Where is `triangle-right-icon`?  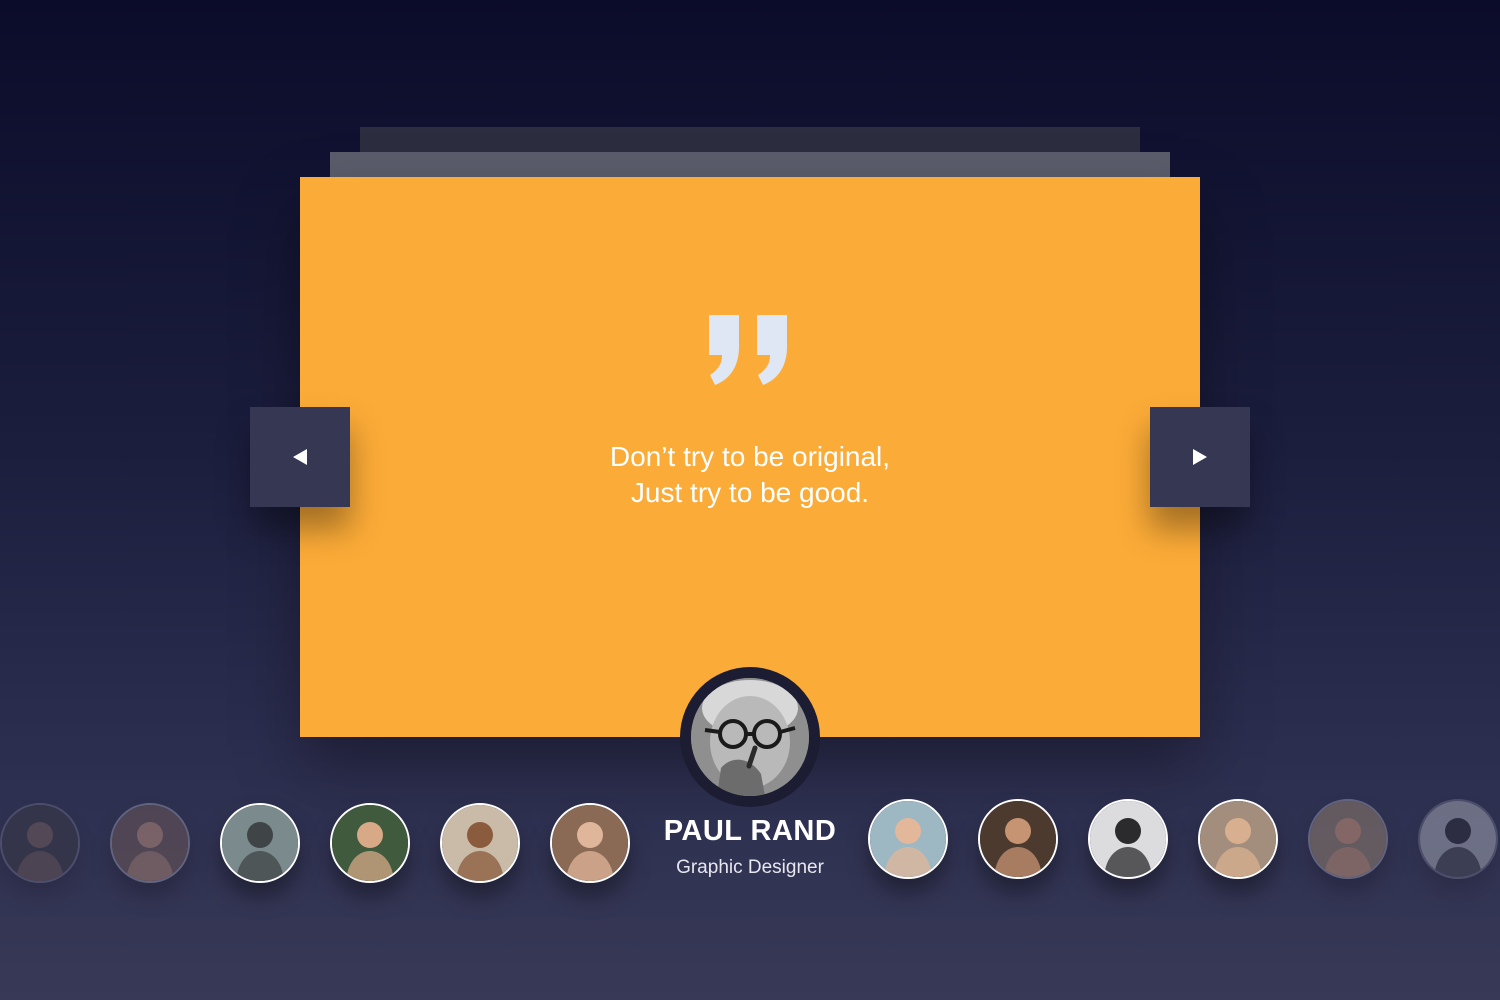 triangle-right-icon is located at coordinates (1200, 457).